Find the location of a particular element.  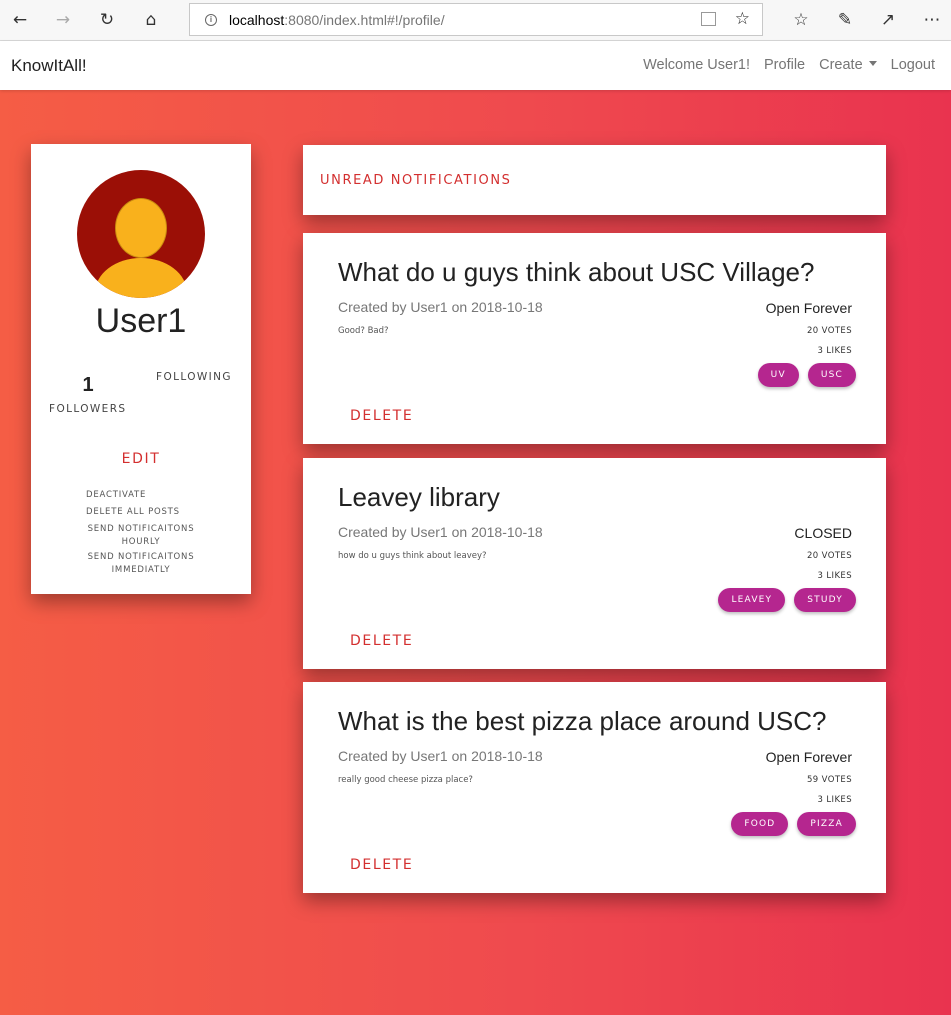

tag-chip: USC is located at coordinates (831, 375).